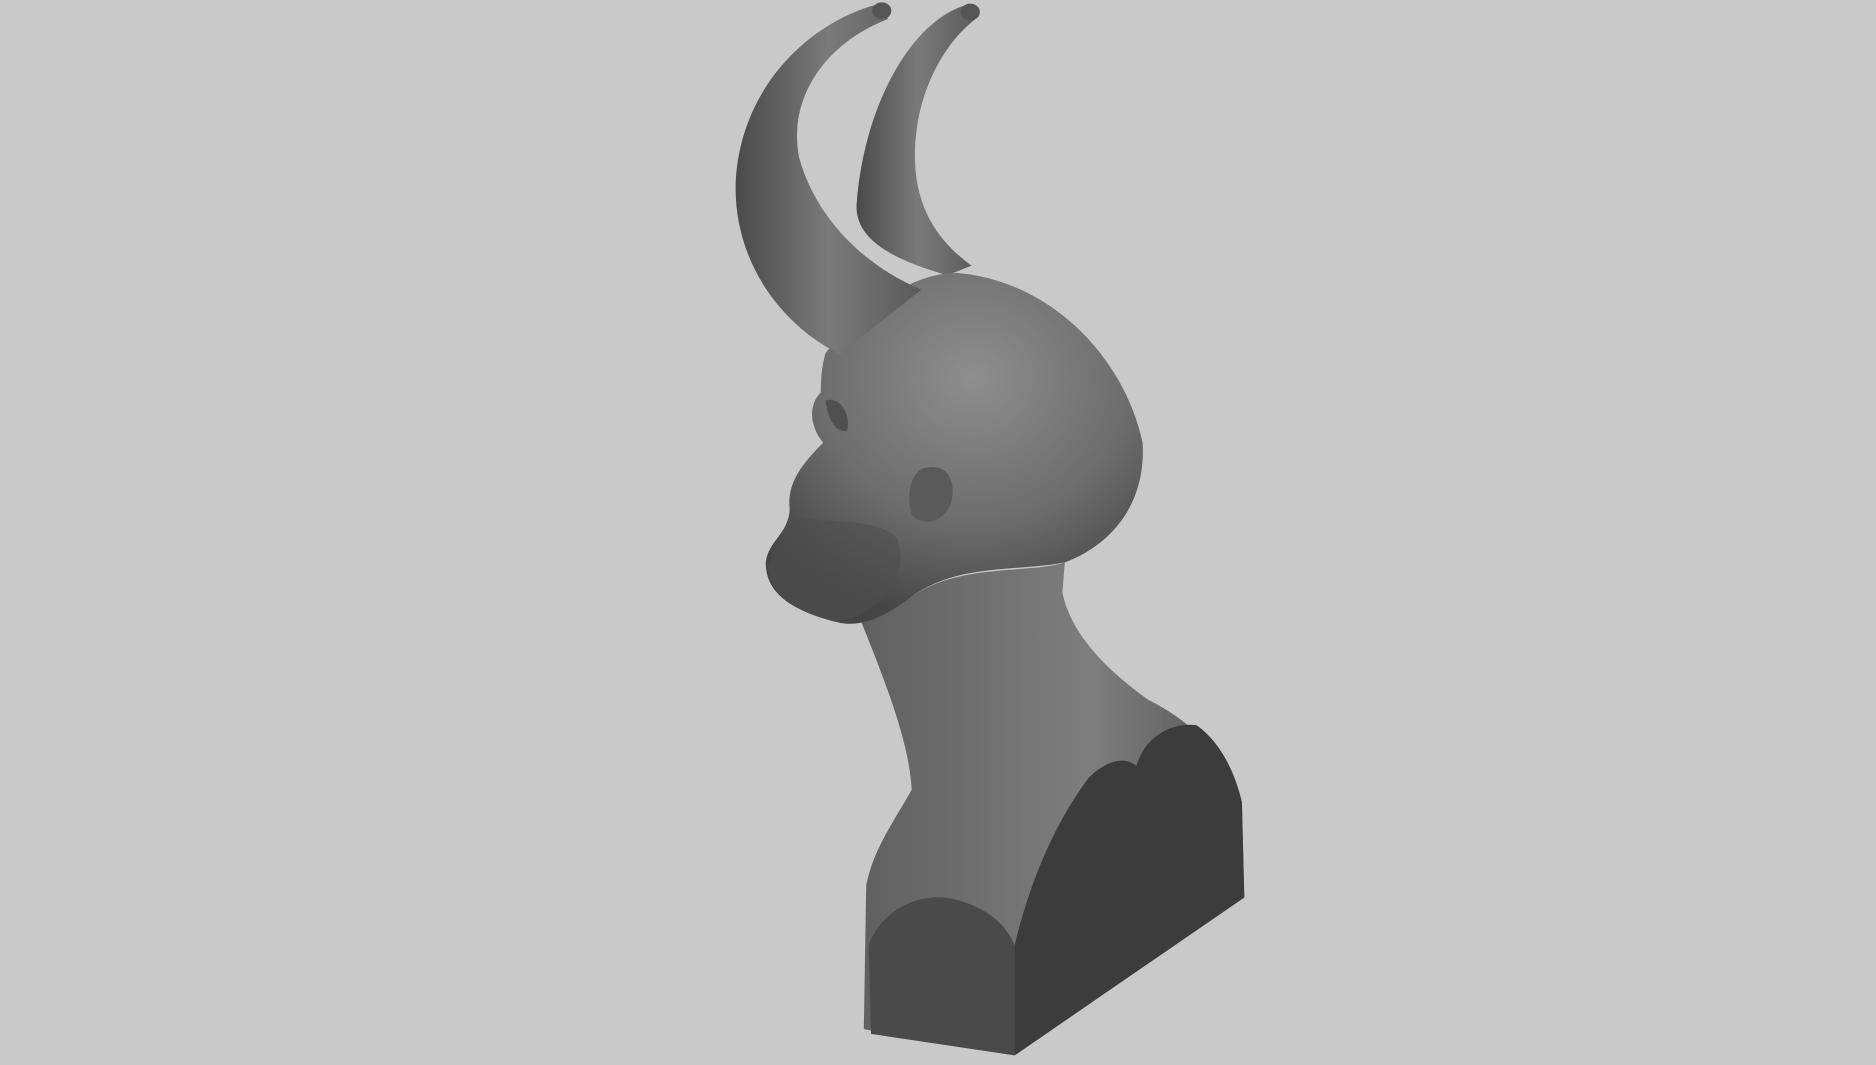 The height and width of the screenshot is (1065, 1876). What do you see at coordinates (918, 139) in the screenshot?
I see `back-horn` at bounding box center [918, 139].